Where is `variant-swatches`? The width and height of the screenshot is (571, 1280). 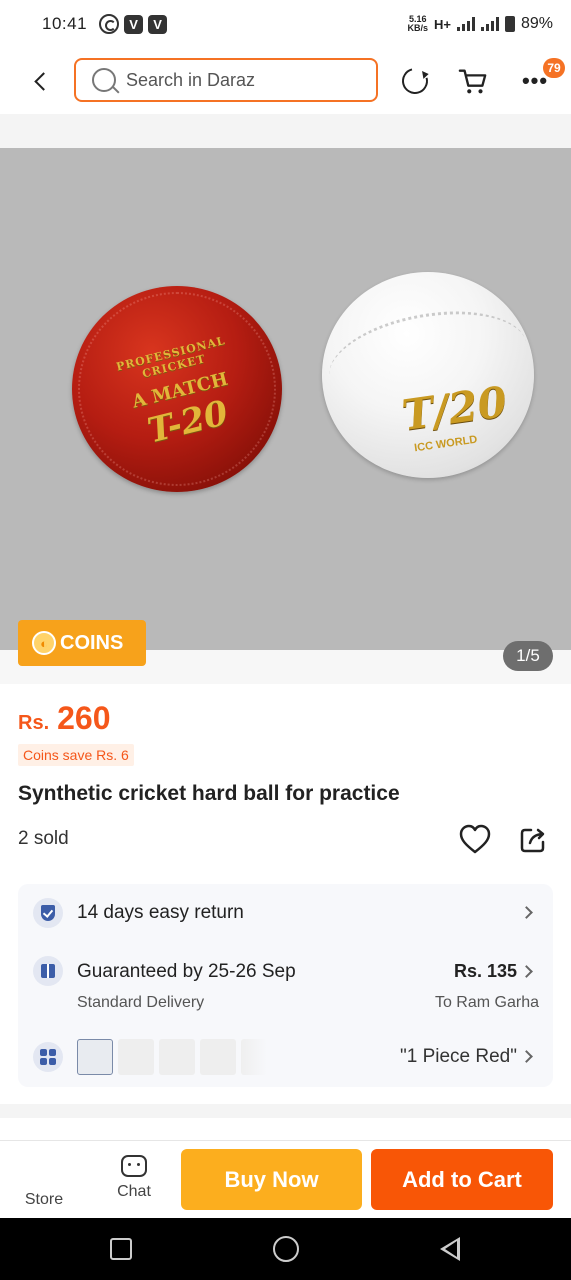 variant-swatches is located at coordinates (172, 1057).